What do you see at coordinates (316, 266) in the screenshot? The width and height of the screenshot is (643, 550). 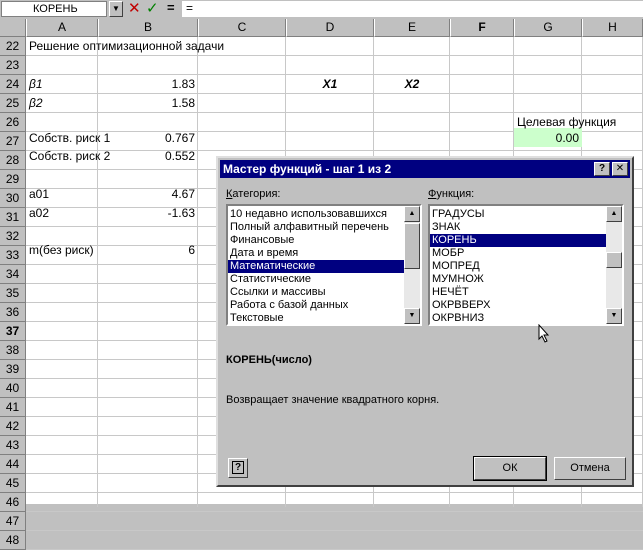 I see `category-item: Математические` at bounding box center [316, 266].